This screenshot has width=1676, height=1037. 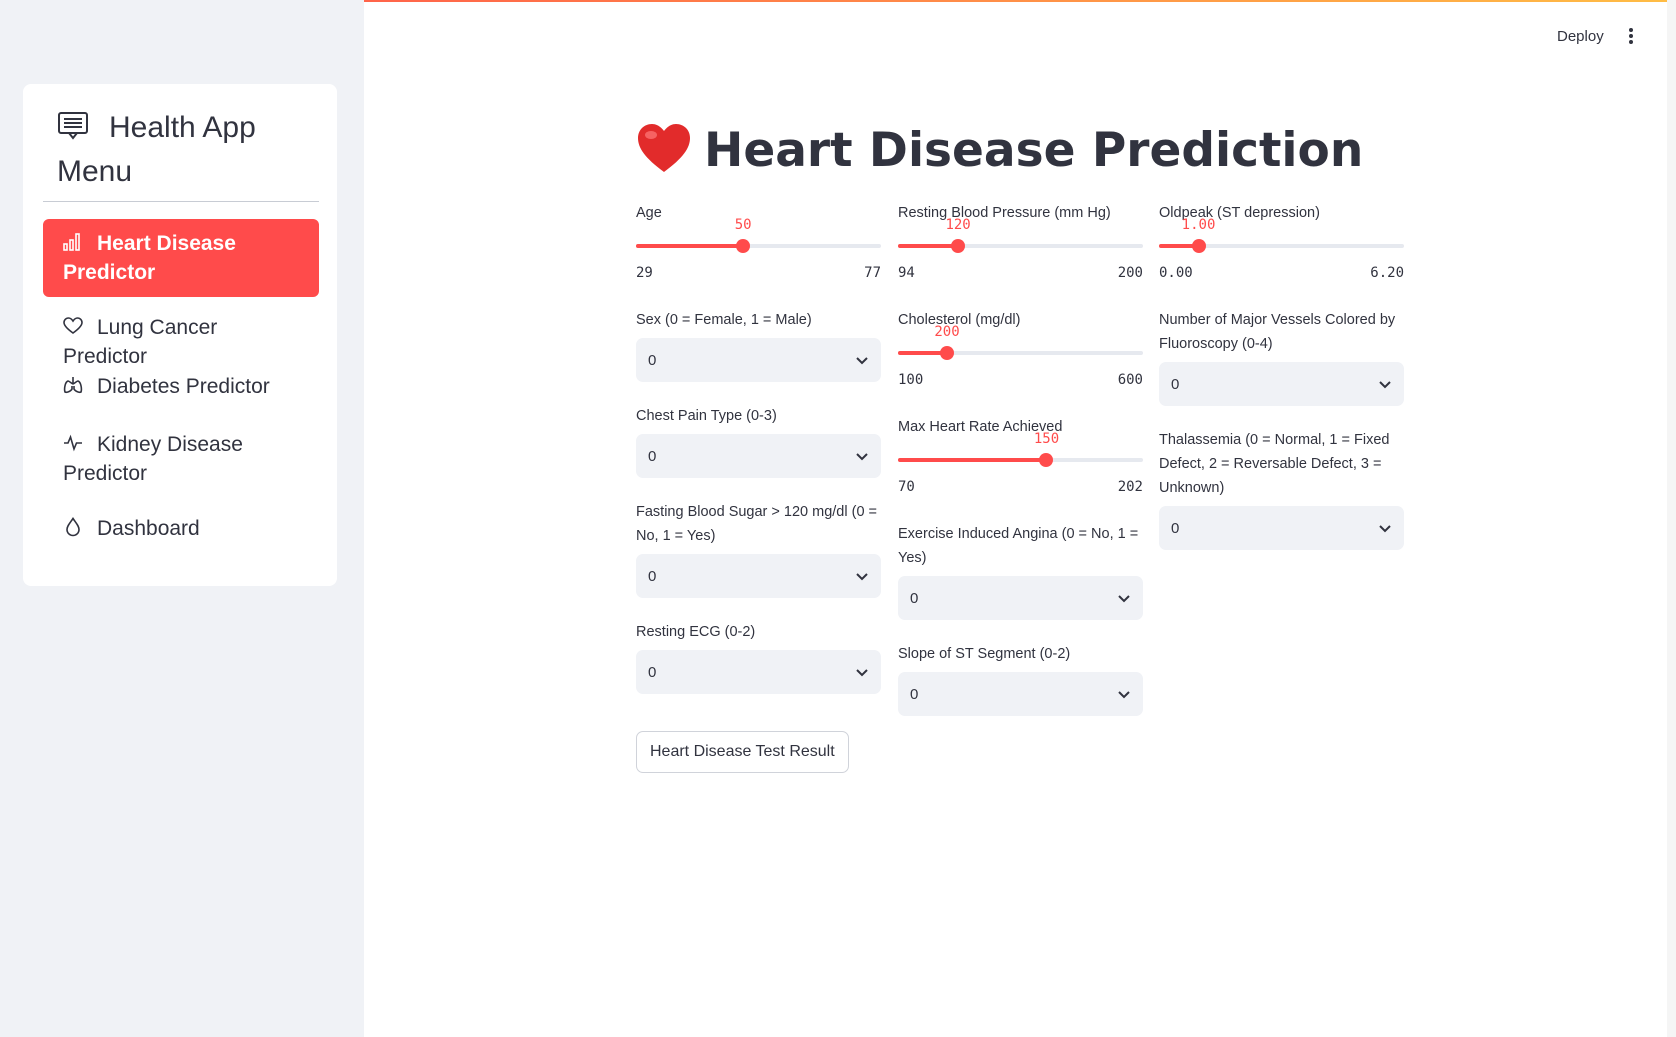 What do you see at coordinates (1034, 150) in the screenshot?
I see `page-title-text: Heart Disease Prediction` at bounding box center [1034, 150].